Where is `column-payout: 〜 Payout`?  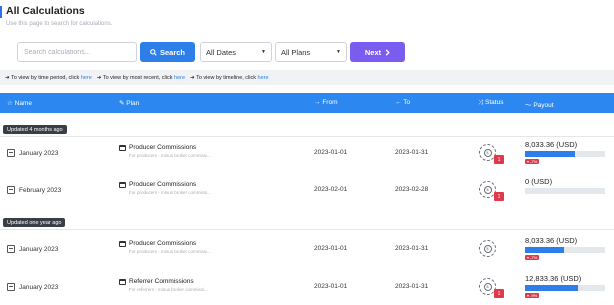
column-payout: 〜 Payout is located at coordinates (539, 104).